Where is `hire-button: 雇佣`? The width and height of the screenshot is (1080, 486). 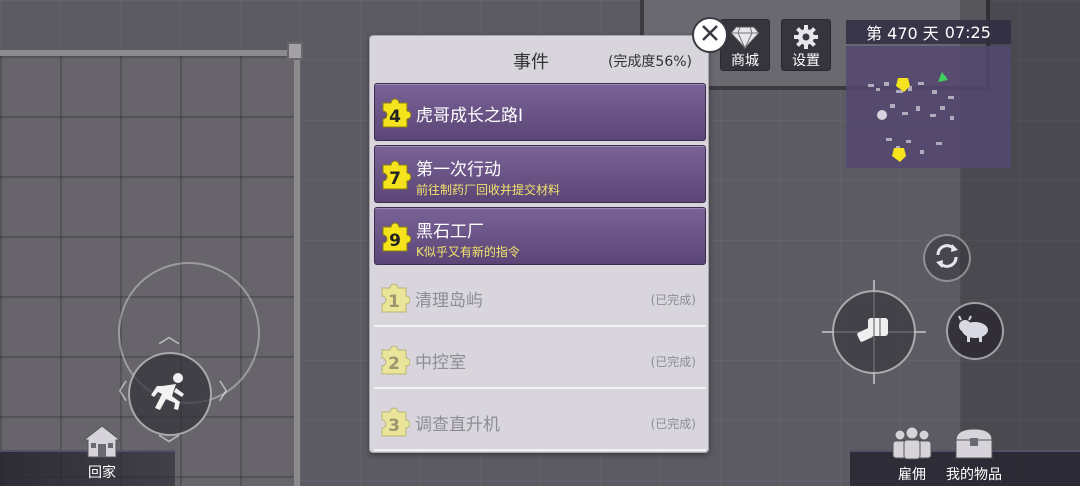 hire-button: 雇佣 is located at coordinates (912, 455).